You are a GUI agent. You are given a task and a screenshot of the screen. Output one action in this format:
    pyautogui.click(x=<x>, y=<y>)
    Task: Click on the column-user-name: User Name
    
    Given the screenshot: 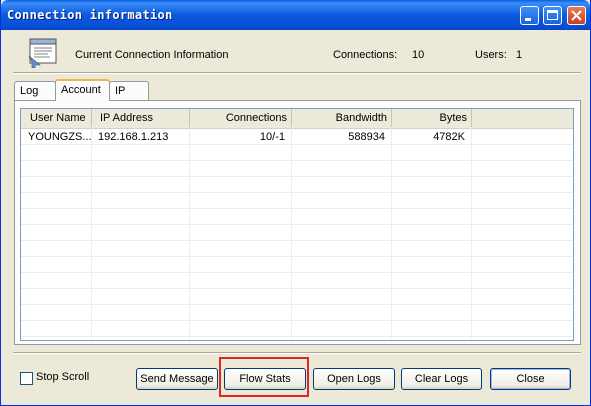 What is the action you would take?
    pyautogui.click(x=56, y=118)
    